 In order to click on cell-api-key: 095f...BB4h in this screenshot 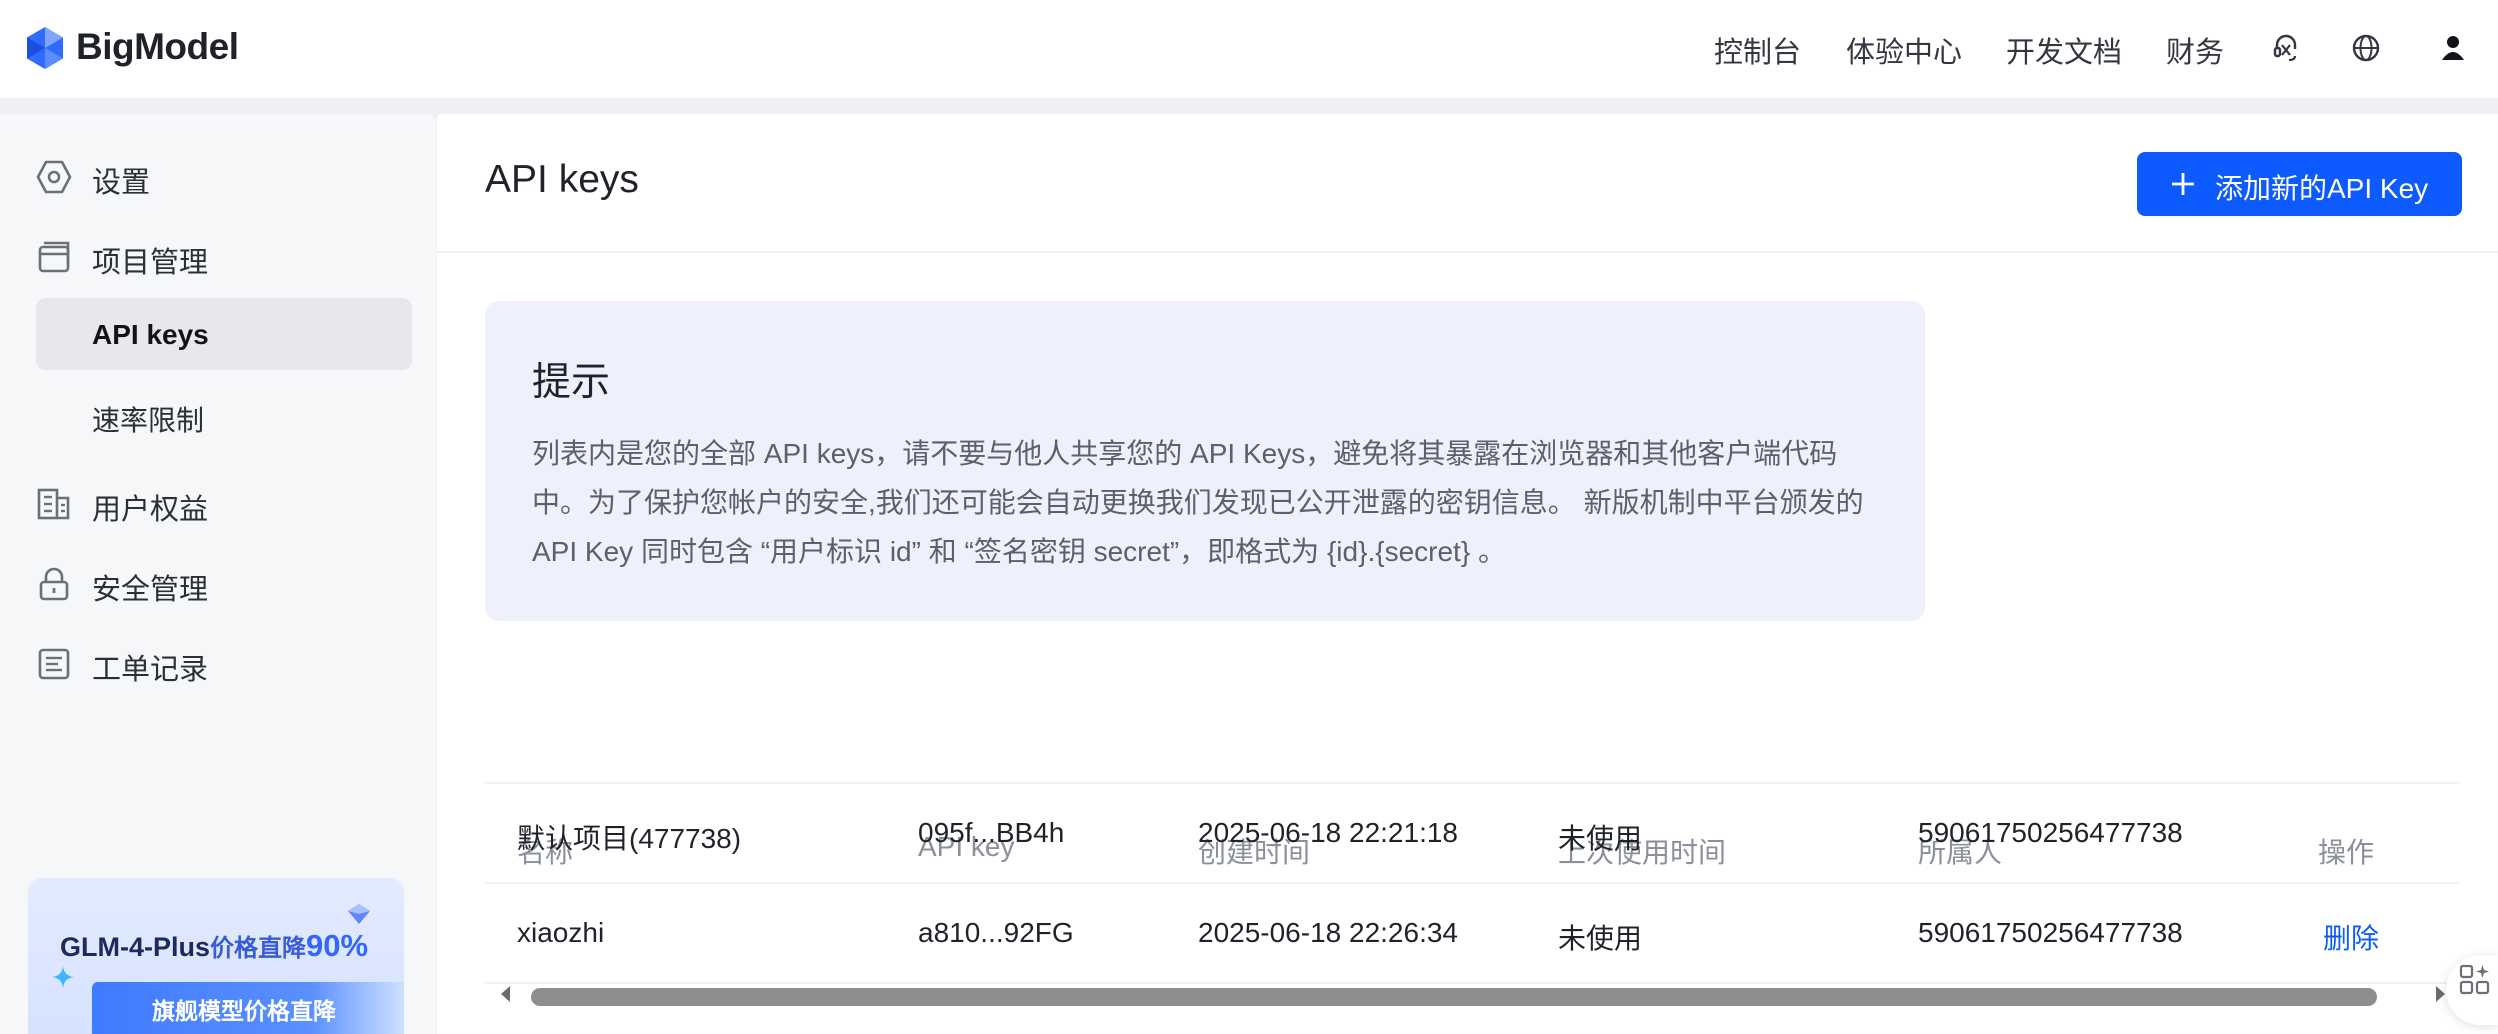, I will do `click(991, 832)`.